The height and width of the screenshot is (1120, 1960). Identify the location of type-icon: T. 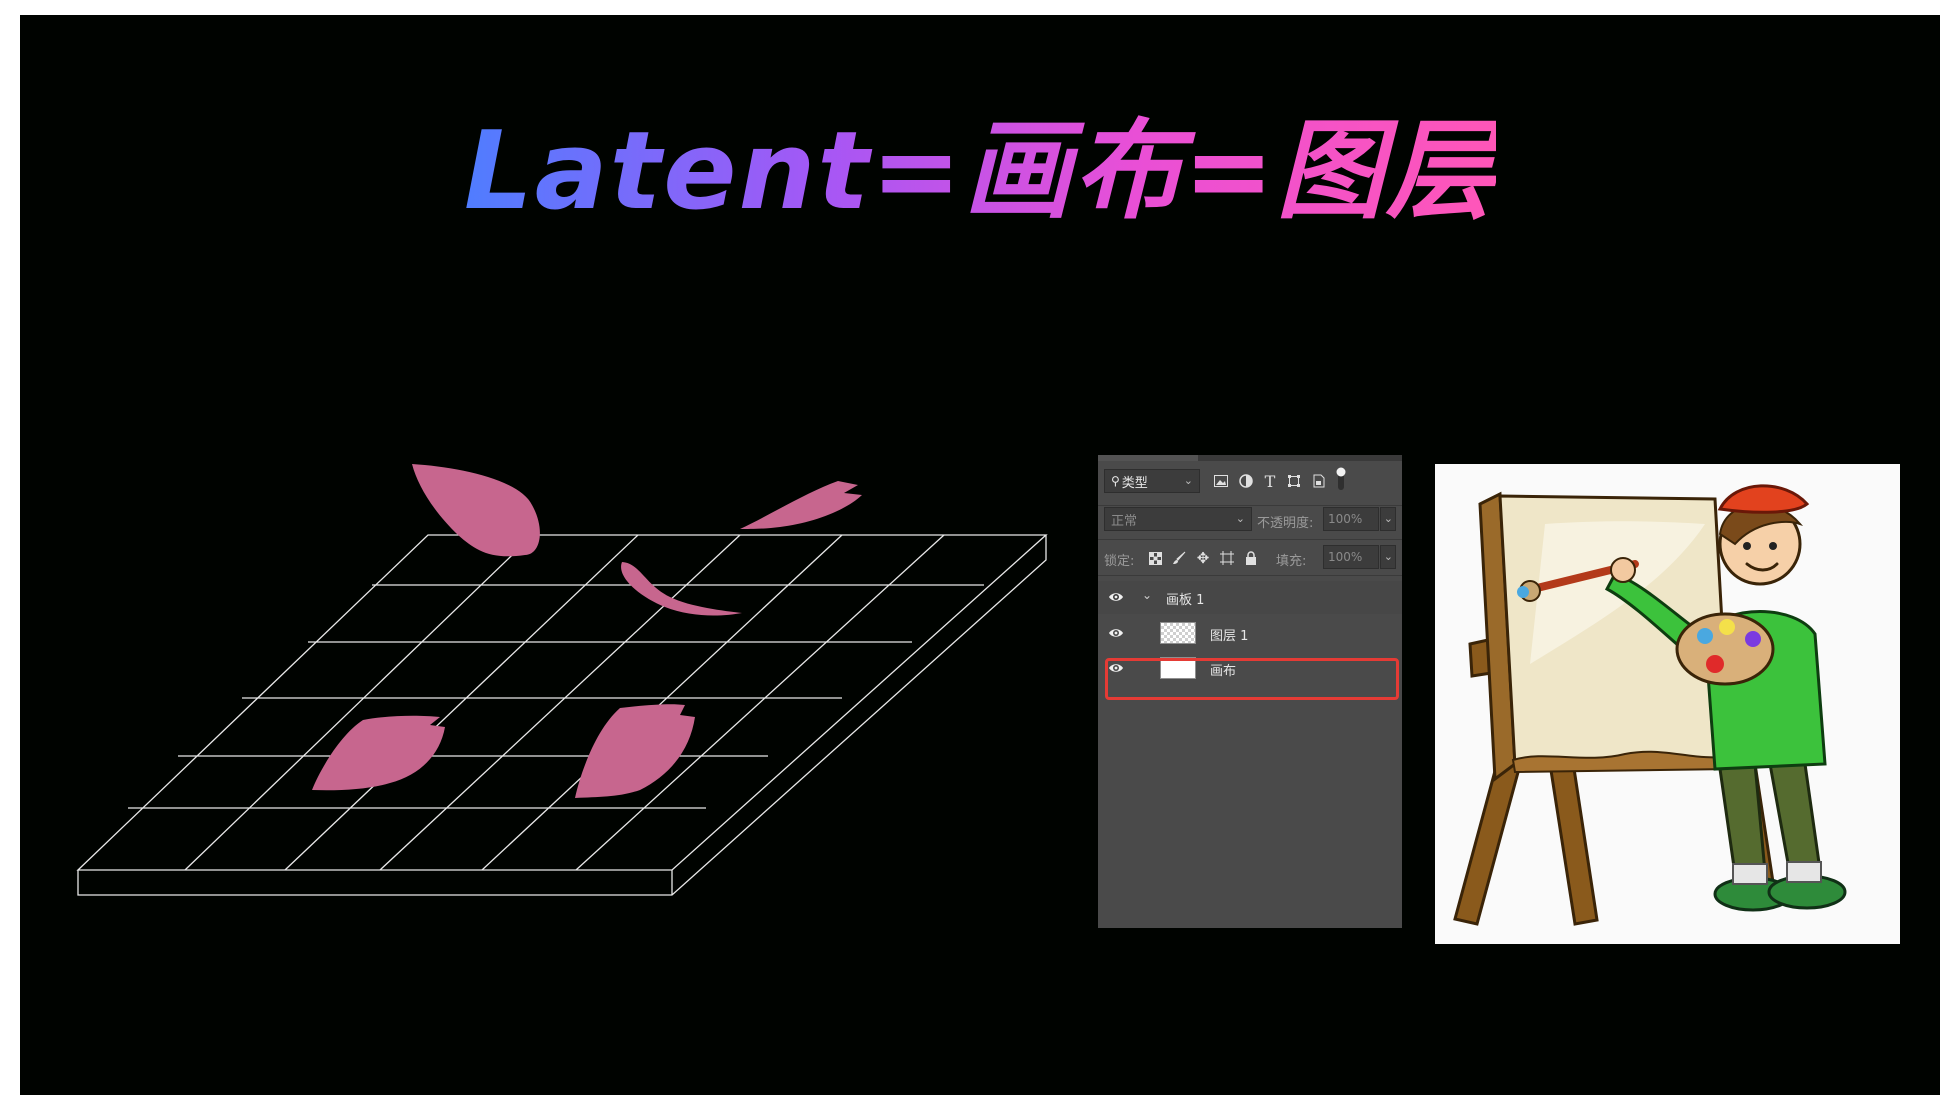
(1270, 481).